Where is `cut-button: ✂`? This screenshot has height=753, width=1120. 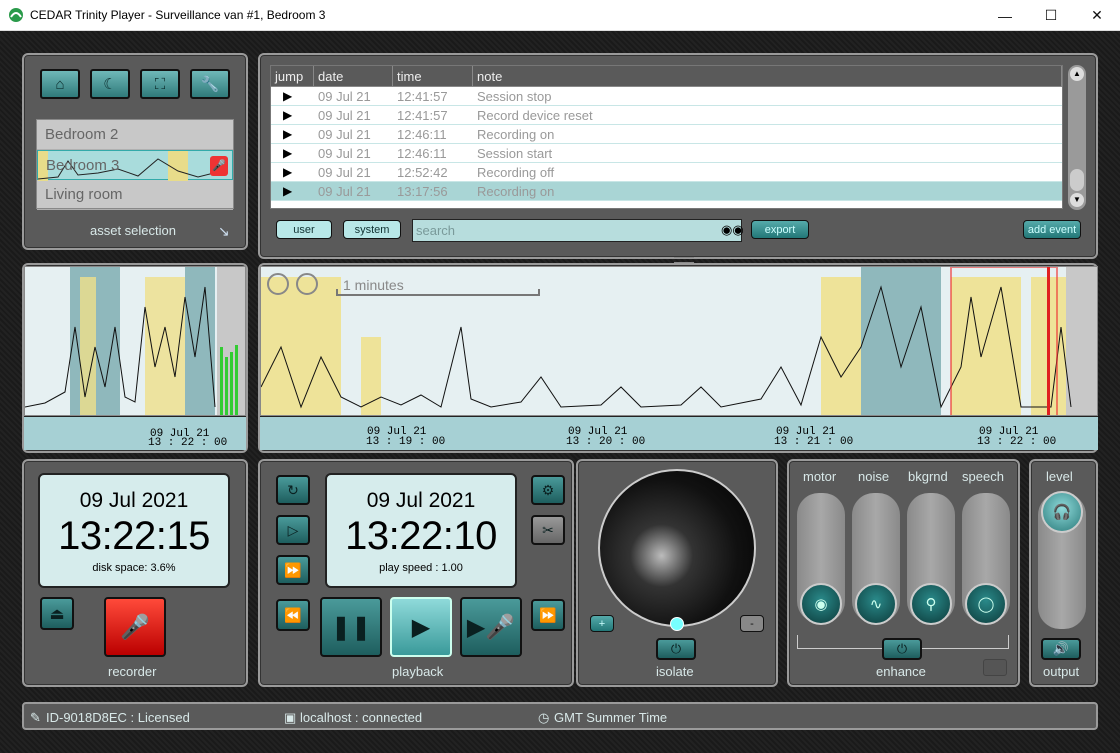 cut-button: ✂ is located at coordinates (548, 530).